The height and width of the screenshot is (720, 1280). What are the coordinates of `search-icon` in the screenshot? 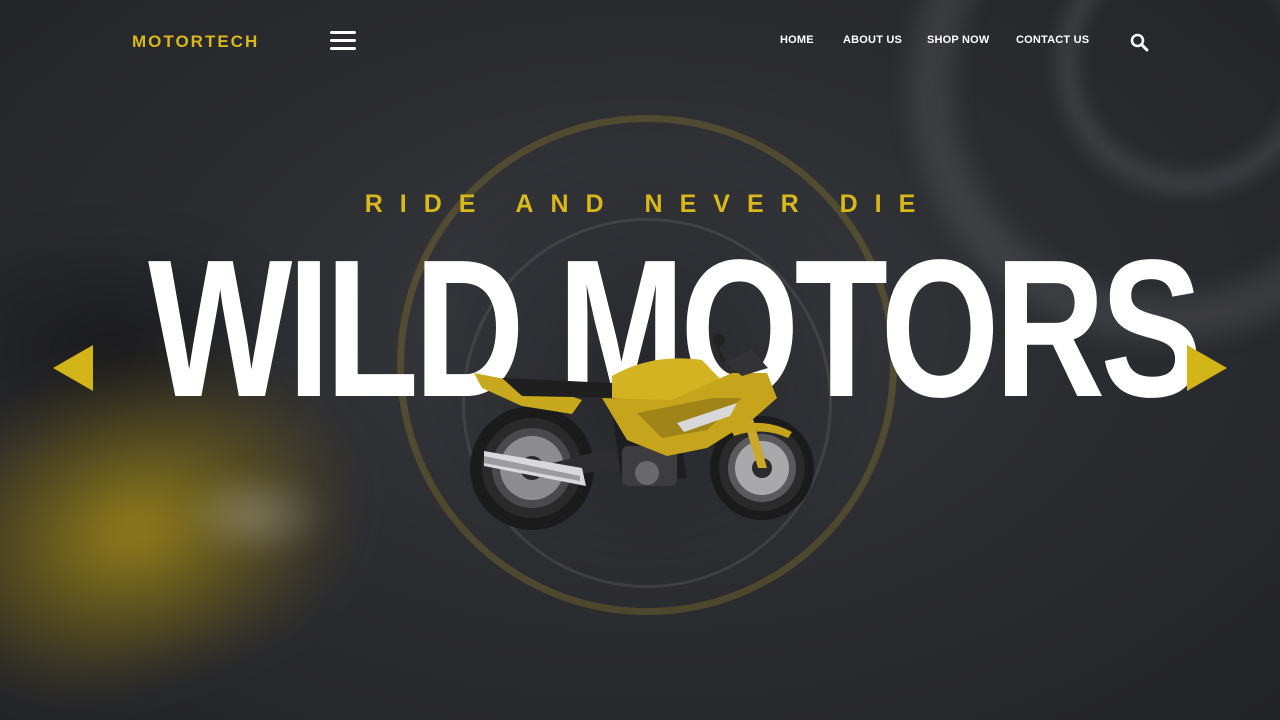 It's located at (1140, 43).